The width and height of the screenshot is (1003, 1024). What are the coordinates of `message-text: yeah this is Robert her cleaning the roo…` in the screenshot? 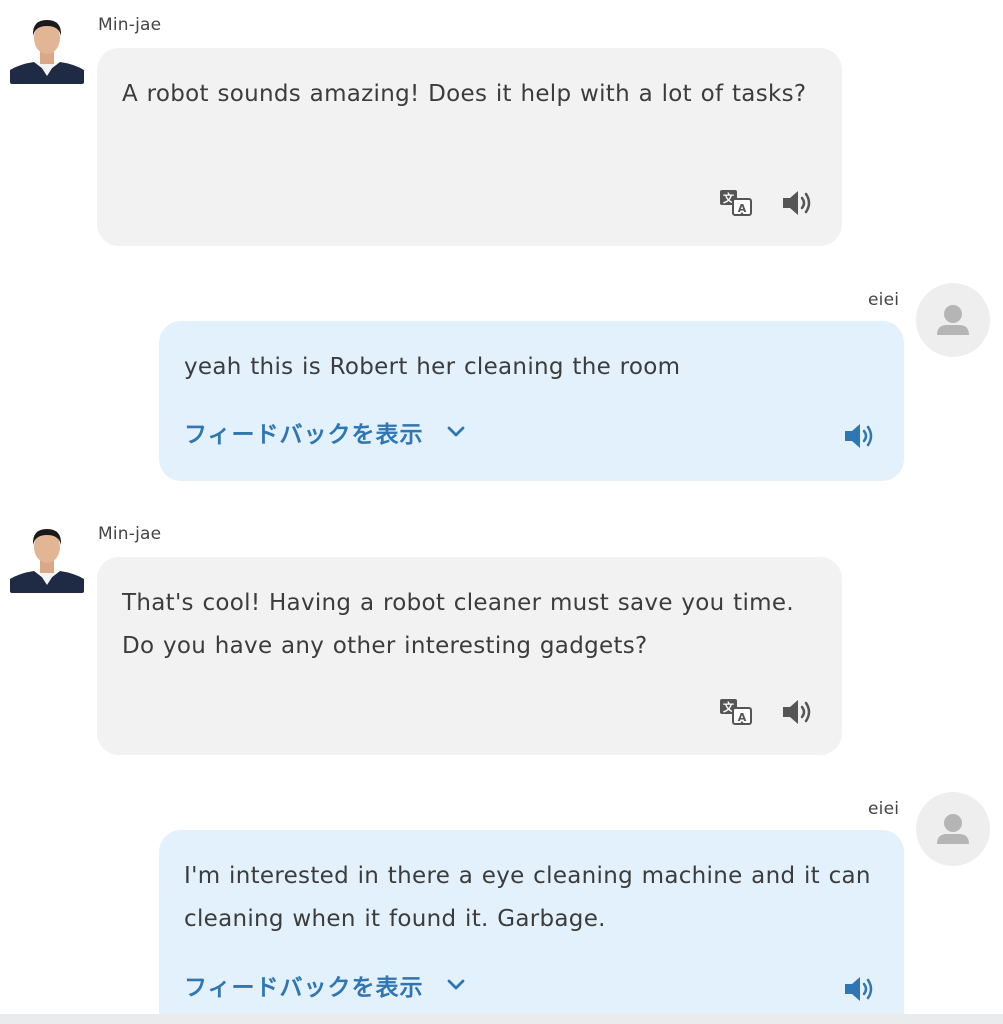 It's located at (432, 367).